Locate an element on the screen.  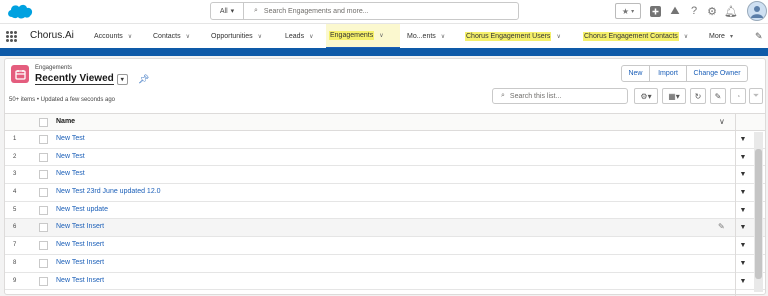
table-row: 7 New Test Insert ▼ is located at coordinates (385, 246).